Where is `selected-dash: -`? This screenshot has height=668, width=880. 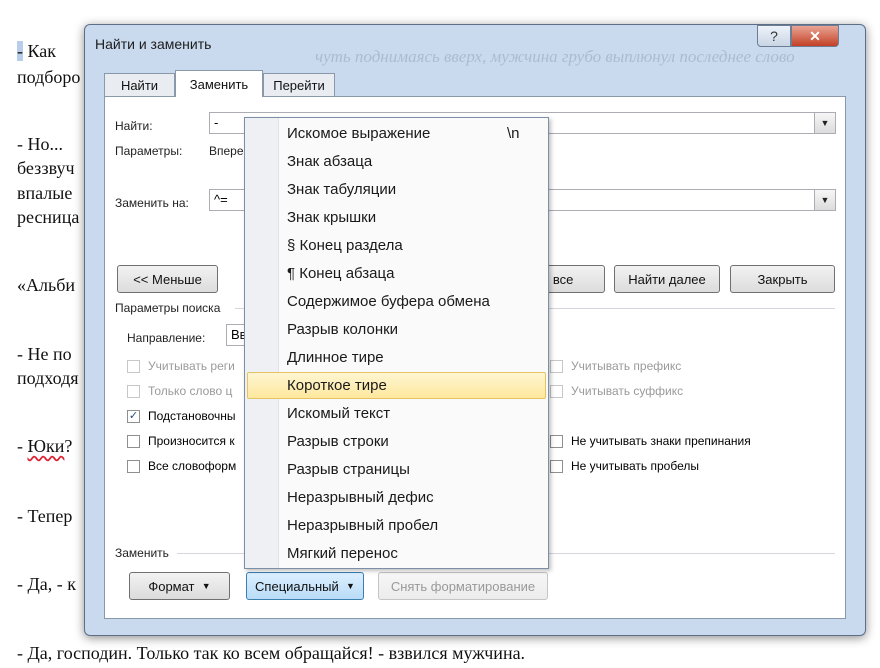 selected-dash: - is located at coordinates (20, 51).